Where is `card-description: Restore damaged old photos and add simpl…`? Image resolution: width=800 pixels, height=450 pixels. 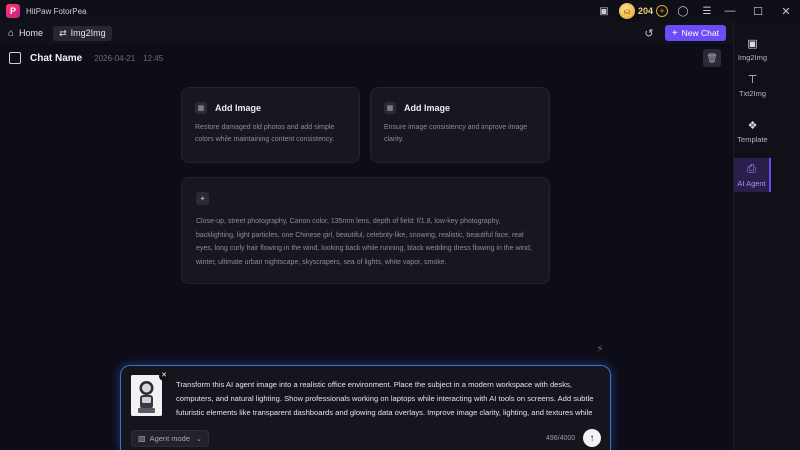 card-description: Restore damaged old photos and add simpl… is located at coordinates (265, 133).